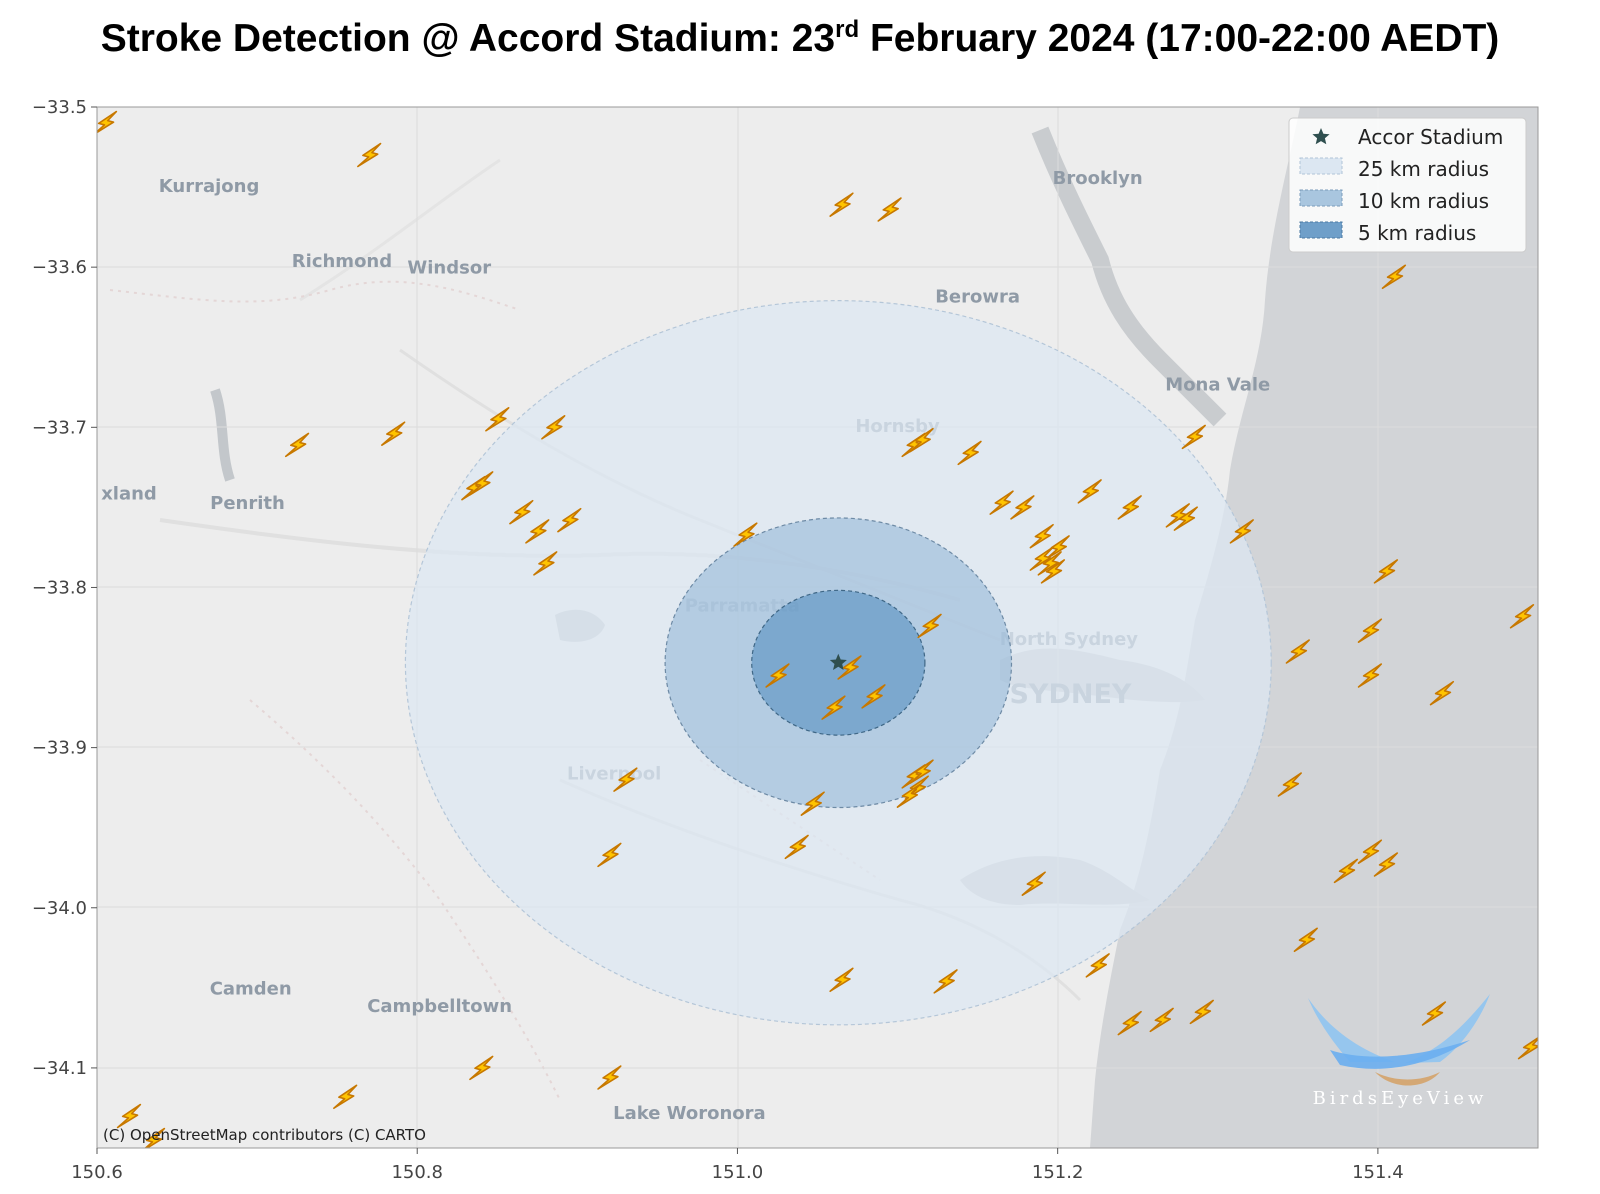 The image size is (1600, 1194). I want to click on x-axis: 150.6 150.8 151.0 151.2 151.4, so click(737, 1165).